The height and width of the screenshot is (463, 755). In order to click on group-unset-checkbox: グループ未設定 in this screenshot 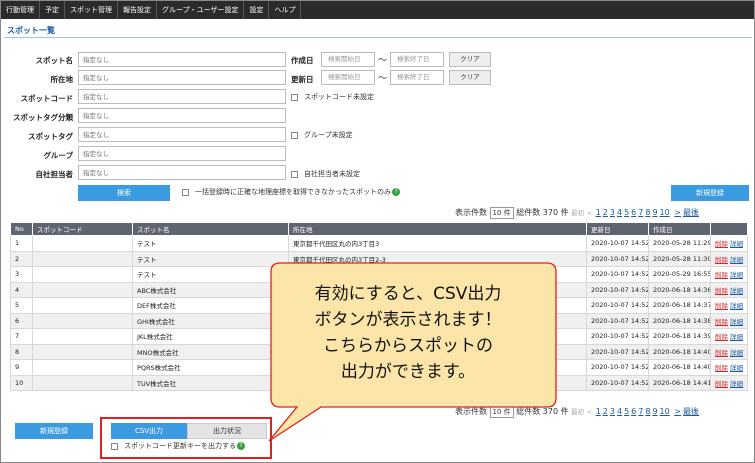, I will do `click(322, 135)`.